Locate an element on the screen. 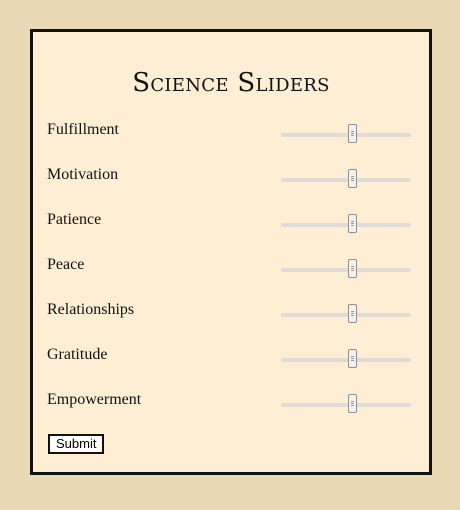 This screenshot has height=510, width=460. motivation-slider is located at coordinates (346, 180).